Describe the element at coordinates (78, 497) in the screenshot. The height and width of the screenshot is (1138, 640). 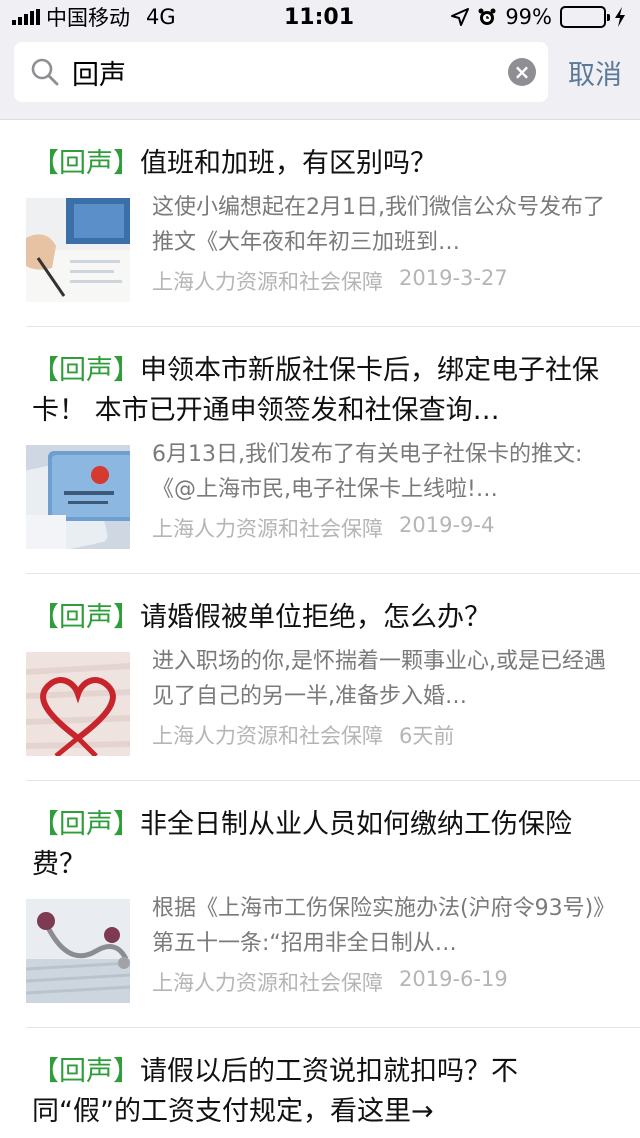
I see `thumbnail-social-card-image` at that location.